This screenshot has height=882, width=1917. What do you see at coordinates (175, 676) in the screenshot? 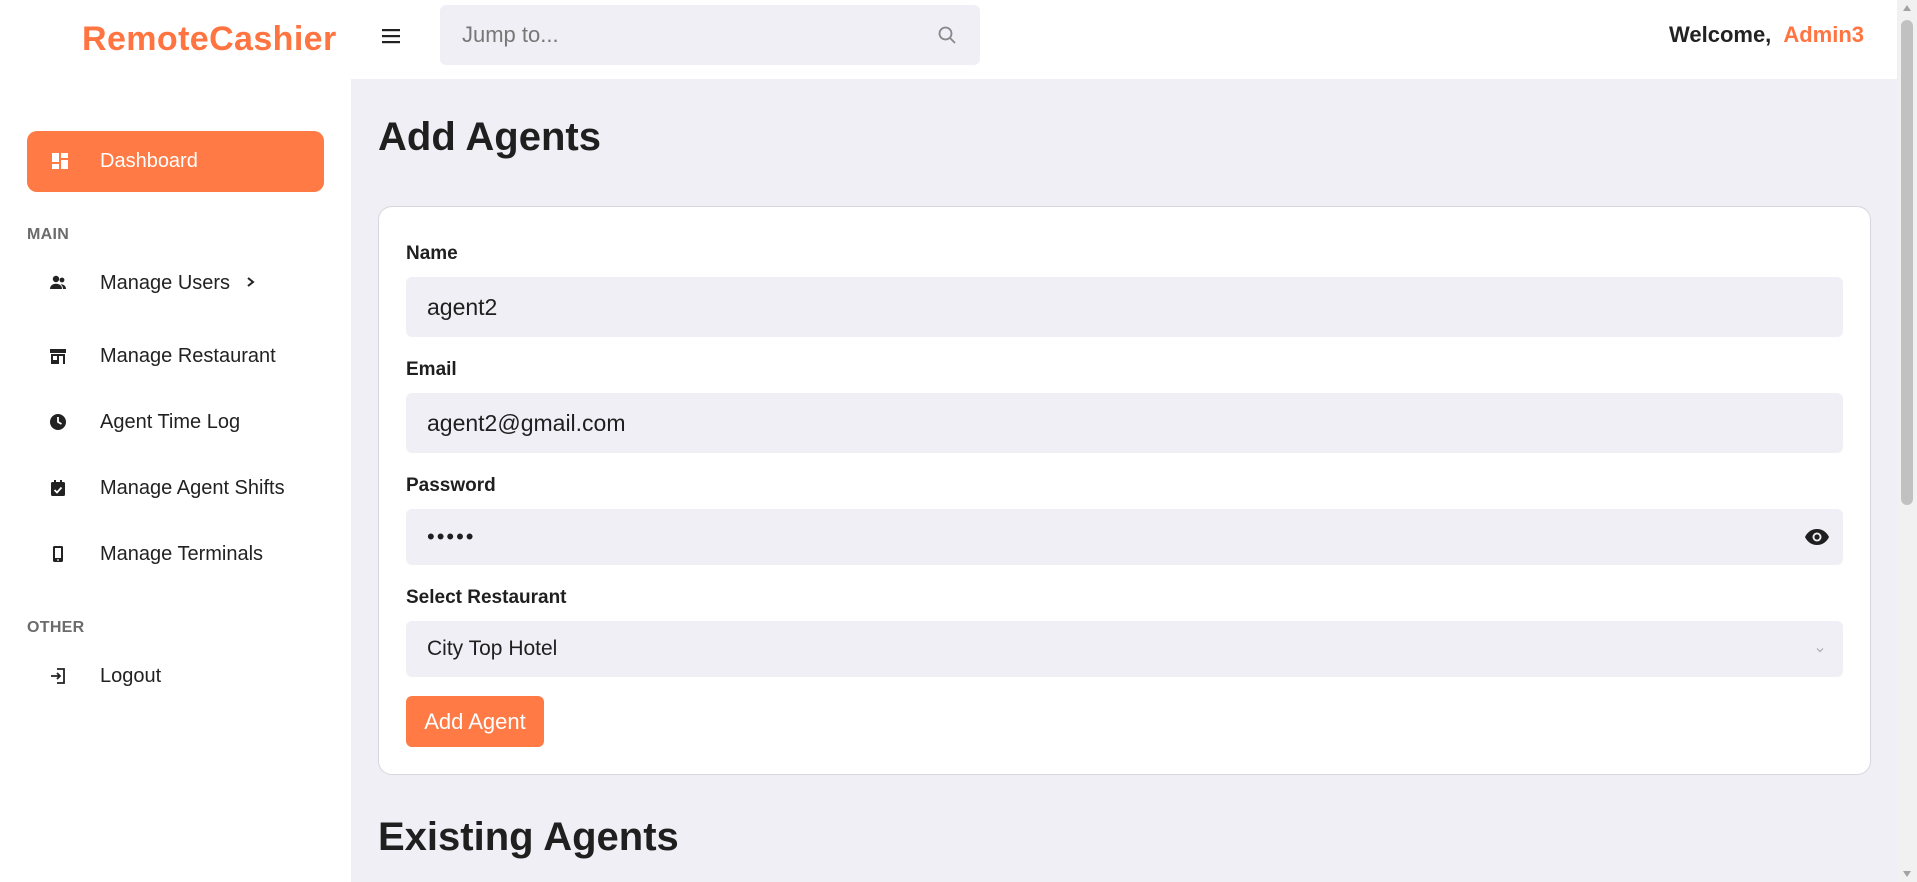
I see `sidebar-item-logout: Logout` at bounding box center [175, 676].